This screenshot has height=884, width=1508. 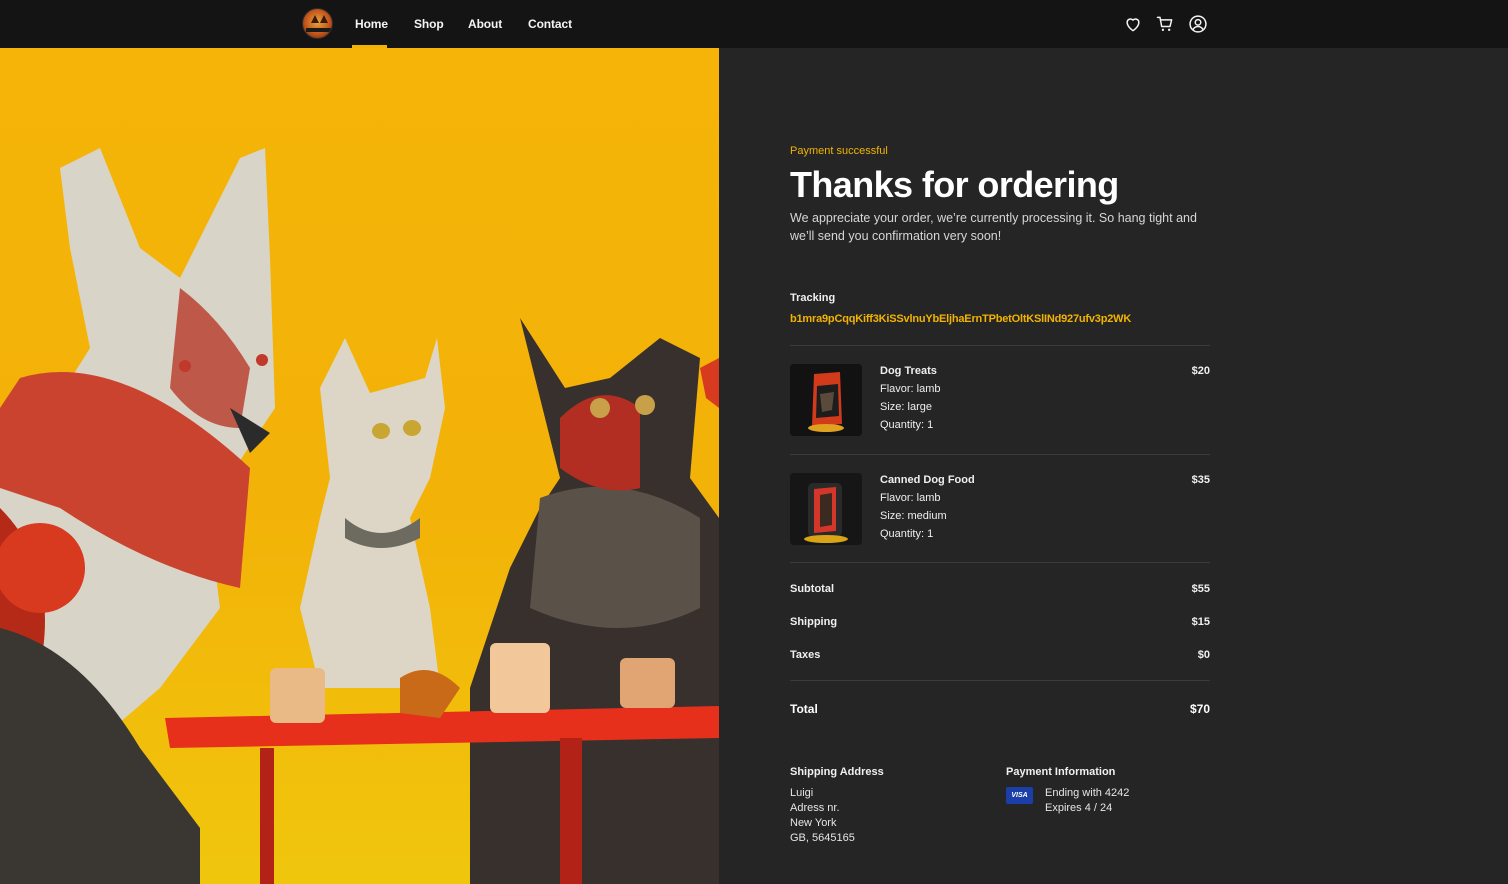 I want to click on item-price: $35, so click(x=1200, y=480).